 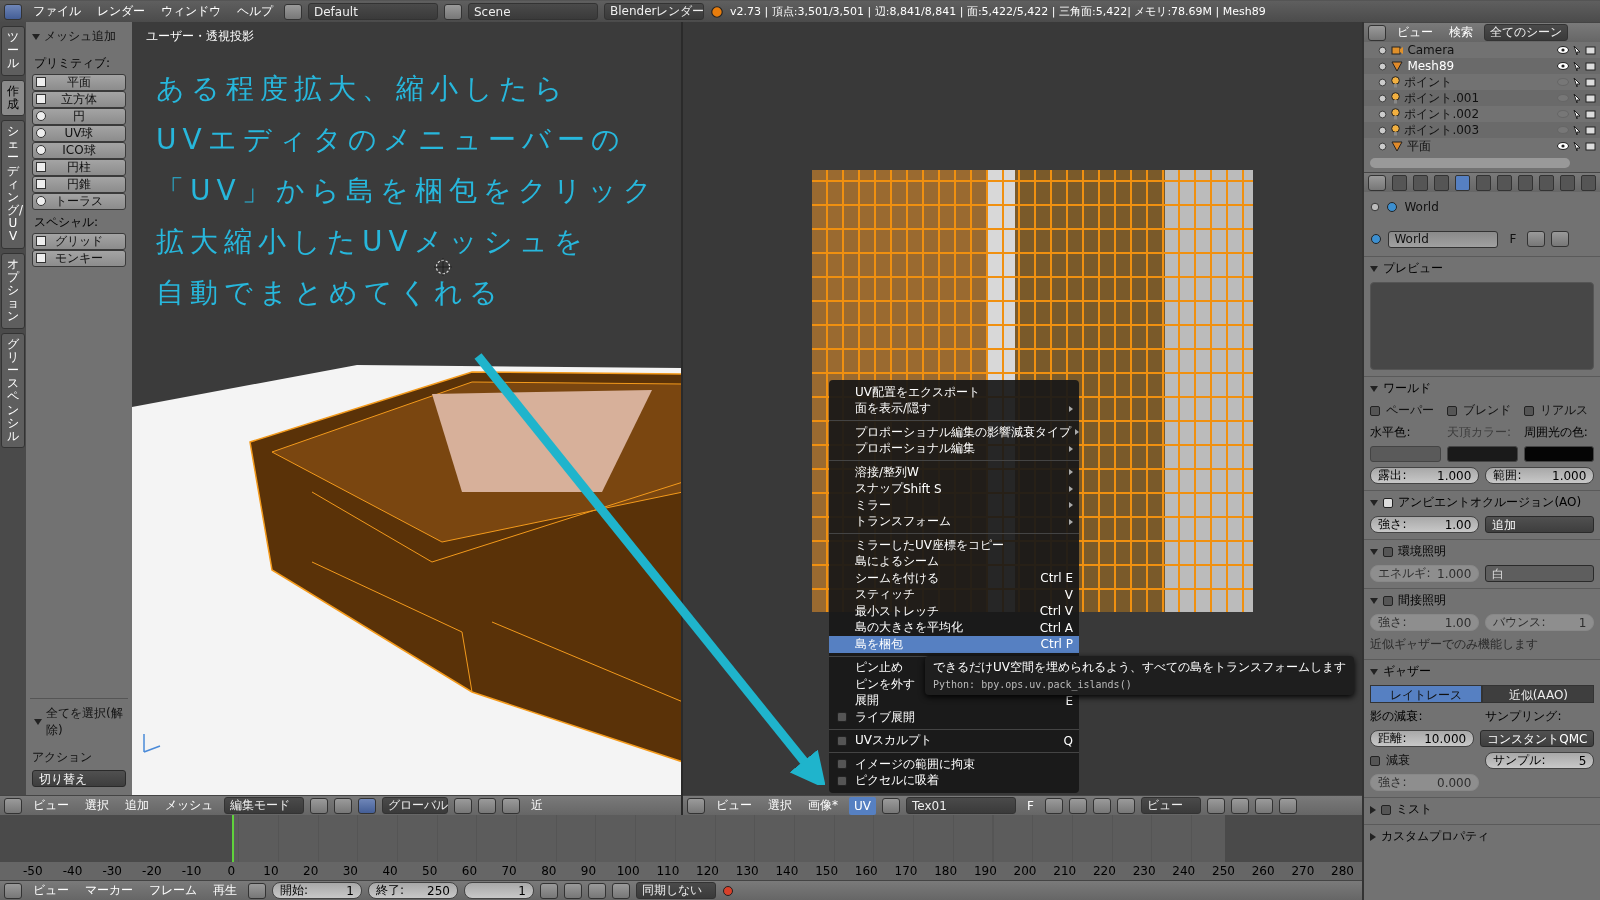 I want to click on menu-item: フレーム, so click(x=173, y=890).